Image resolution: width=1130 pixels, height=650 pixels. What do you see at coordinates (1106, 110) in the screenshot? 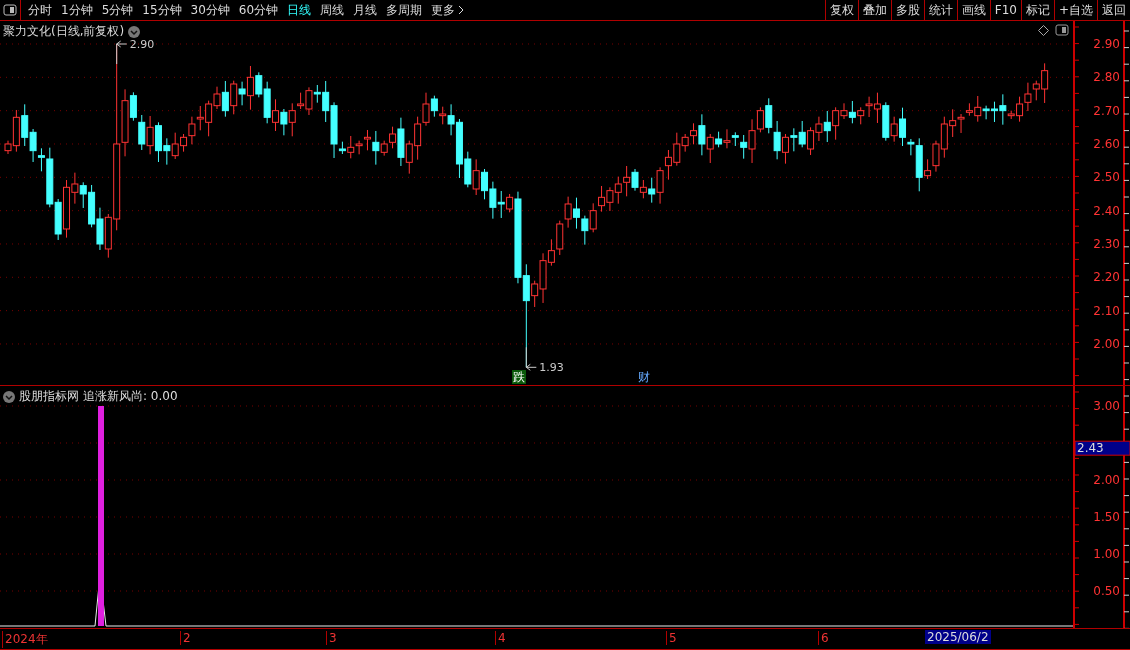
I see `axis-label: 2.70` at bounding box center [1106, 110].